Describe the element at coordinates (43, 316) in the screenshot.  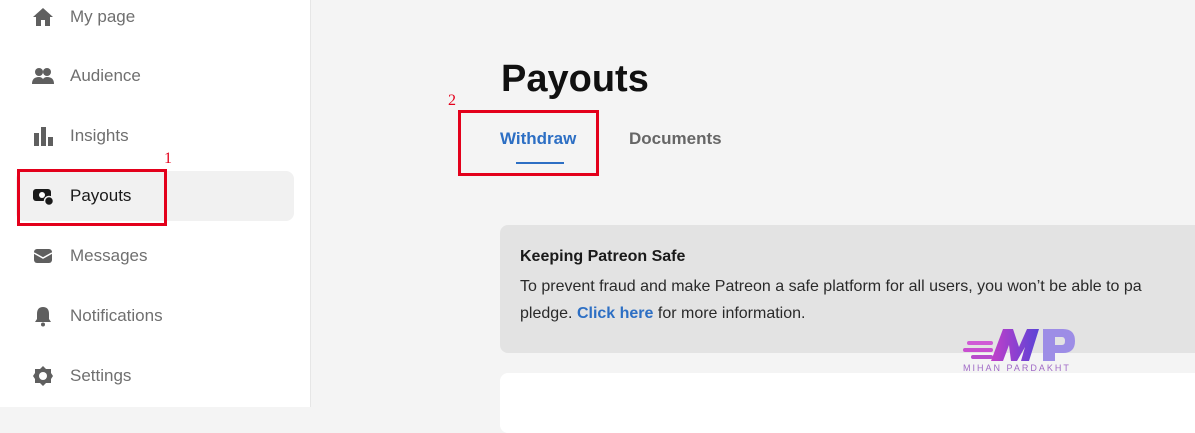
I see `bell-icon` at that location.